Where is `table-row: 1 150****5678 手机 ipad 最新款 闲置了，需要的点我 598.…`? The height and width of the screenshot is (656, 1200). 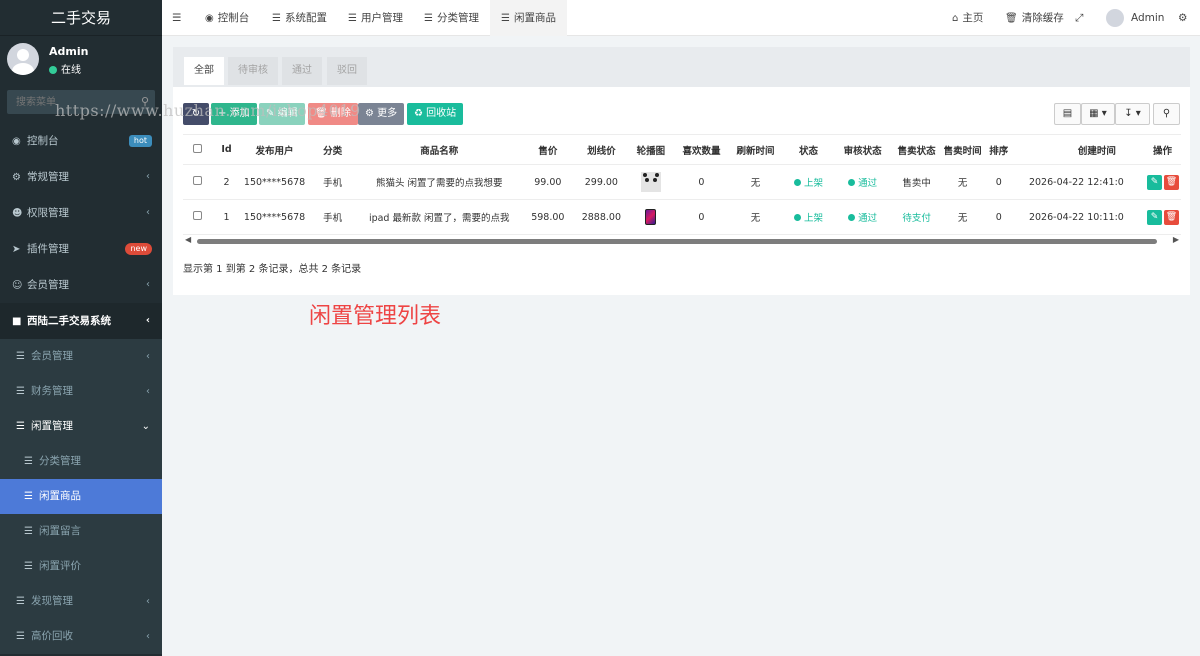 table-row: 1 150****5678 手机 ipad 最新款 闲置了，需要的点我 598.… is located at coordinates (682, 217).